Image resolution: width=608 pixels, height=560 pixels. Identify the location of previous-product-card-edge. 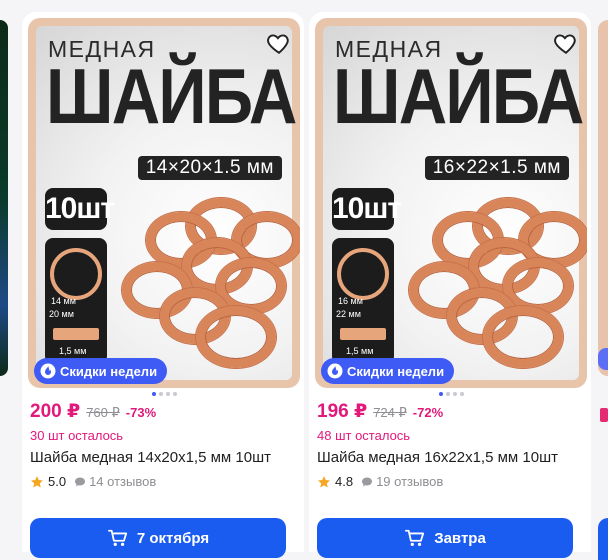
(4, 198).